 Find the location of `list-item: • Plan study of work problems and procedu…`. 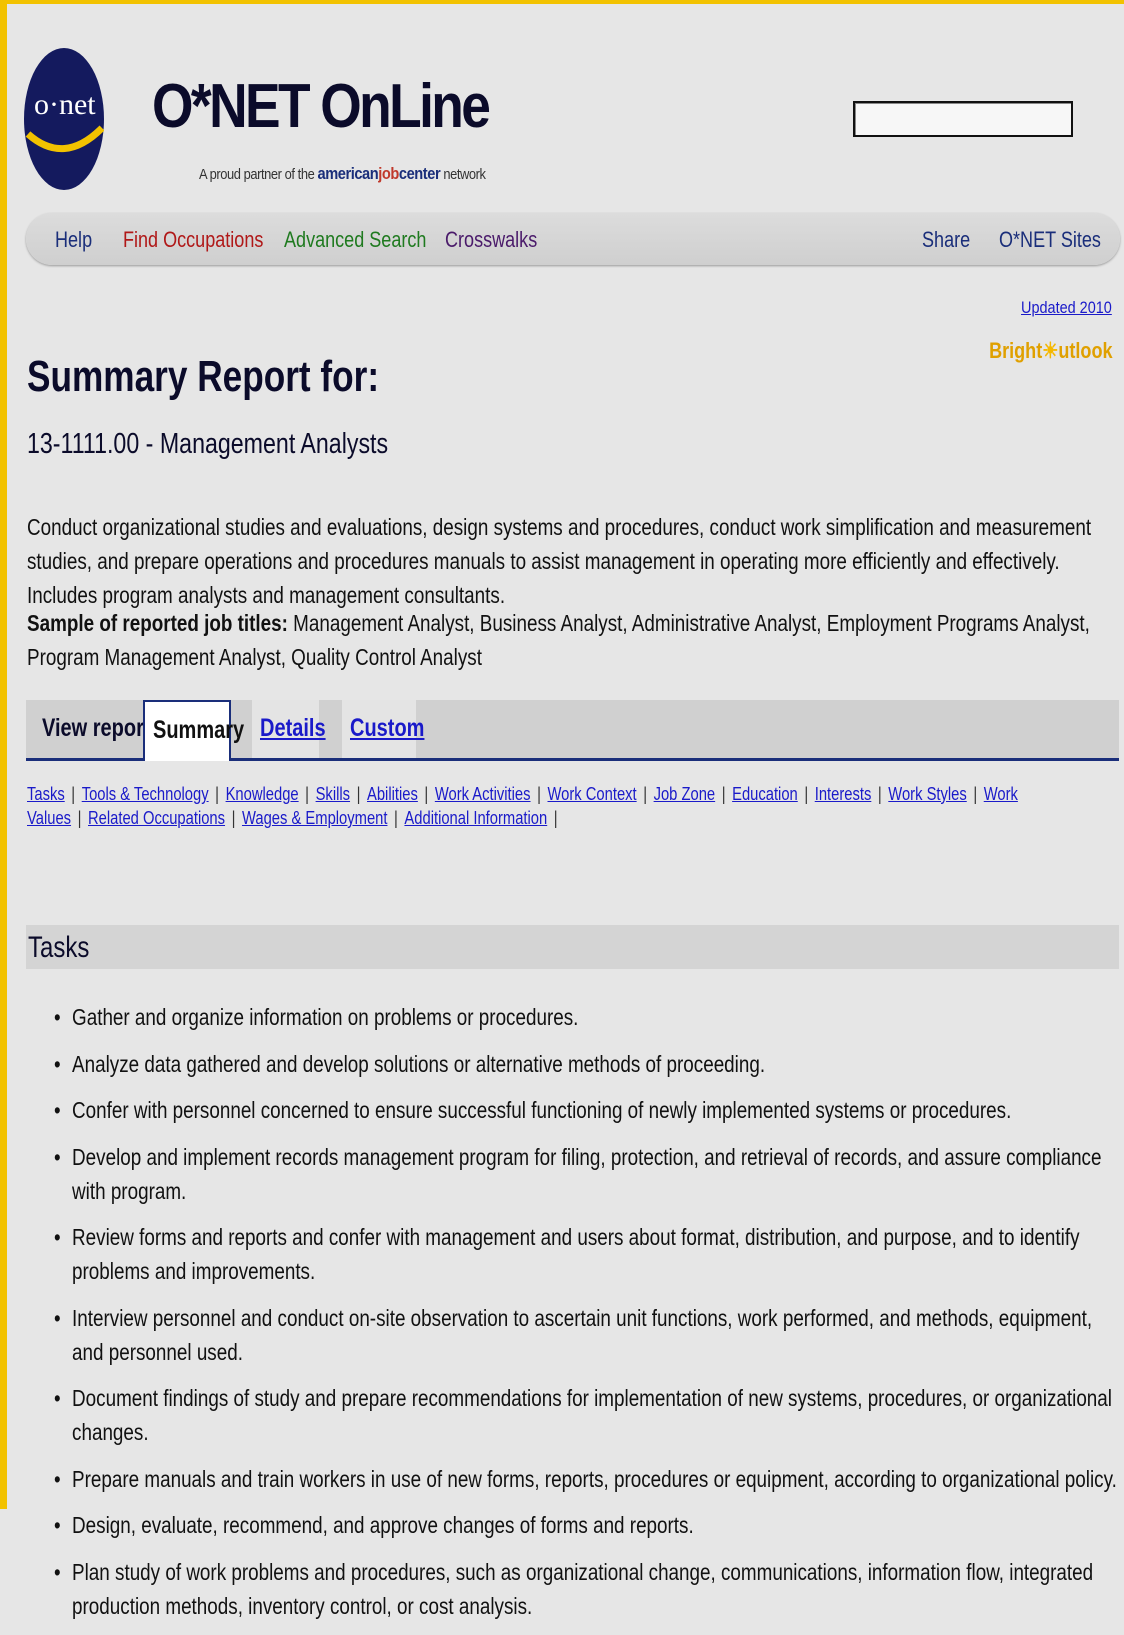

list-item: • Plan study of work problems and procedu… is located at coordinates (587, 1589).